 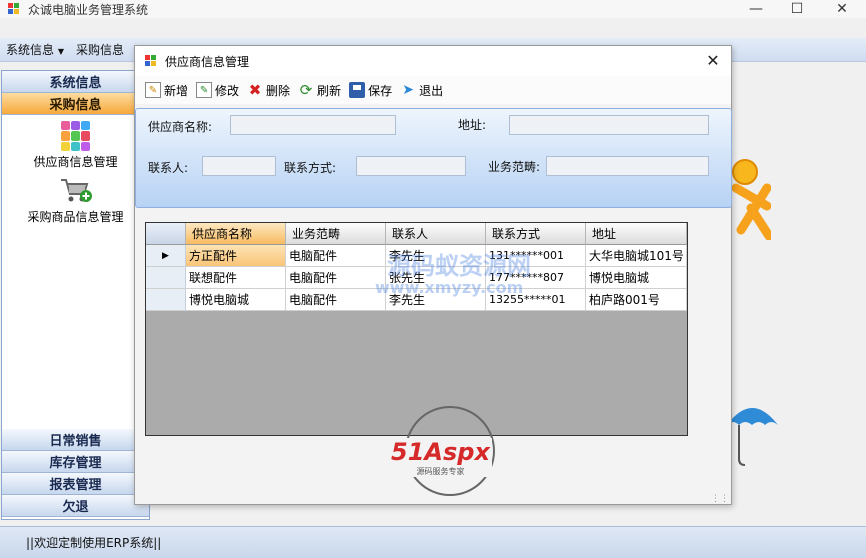 I want to click on app-icon, so click(x=14, y=9).